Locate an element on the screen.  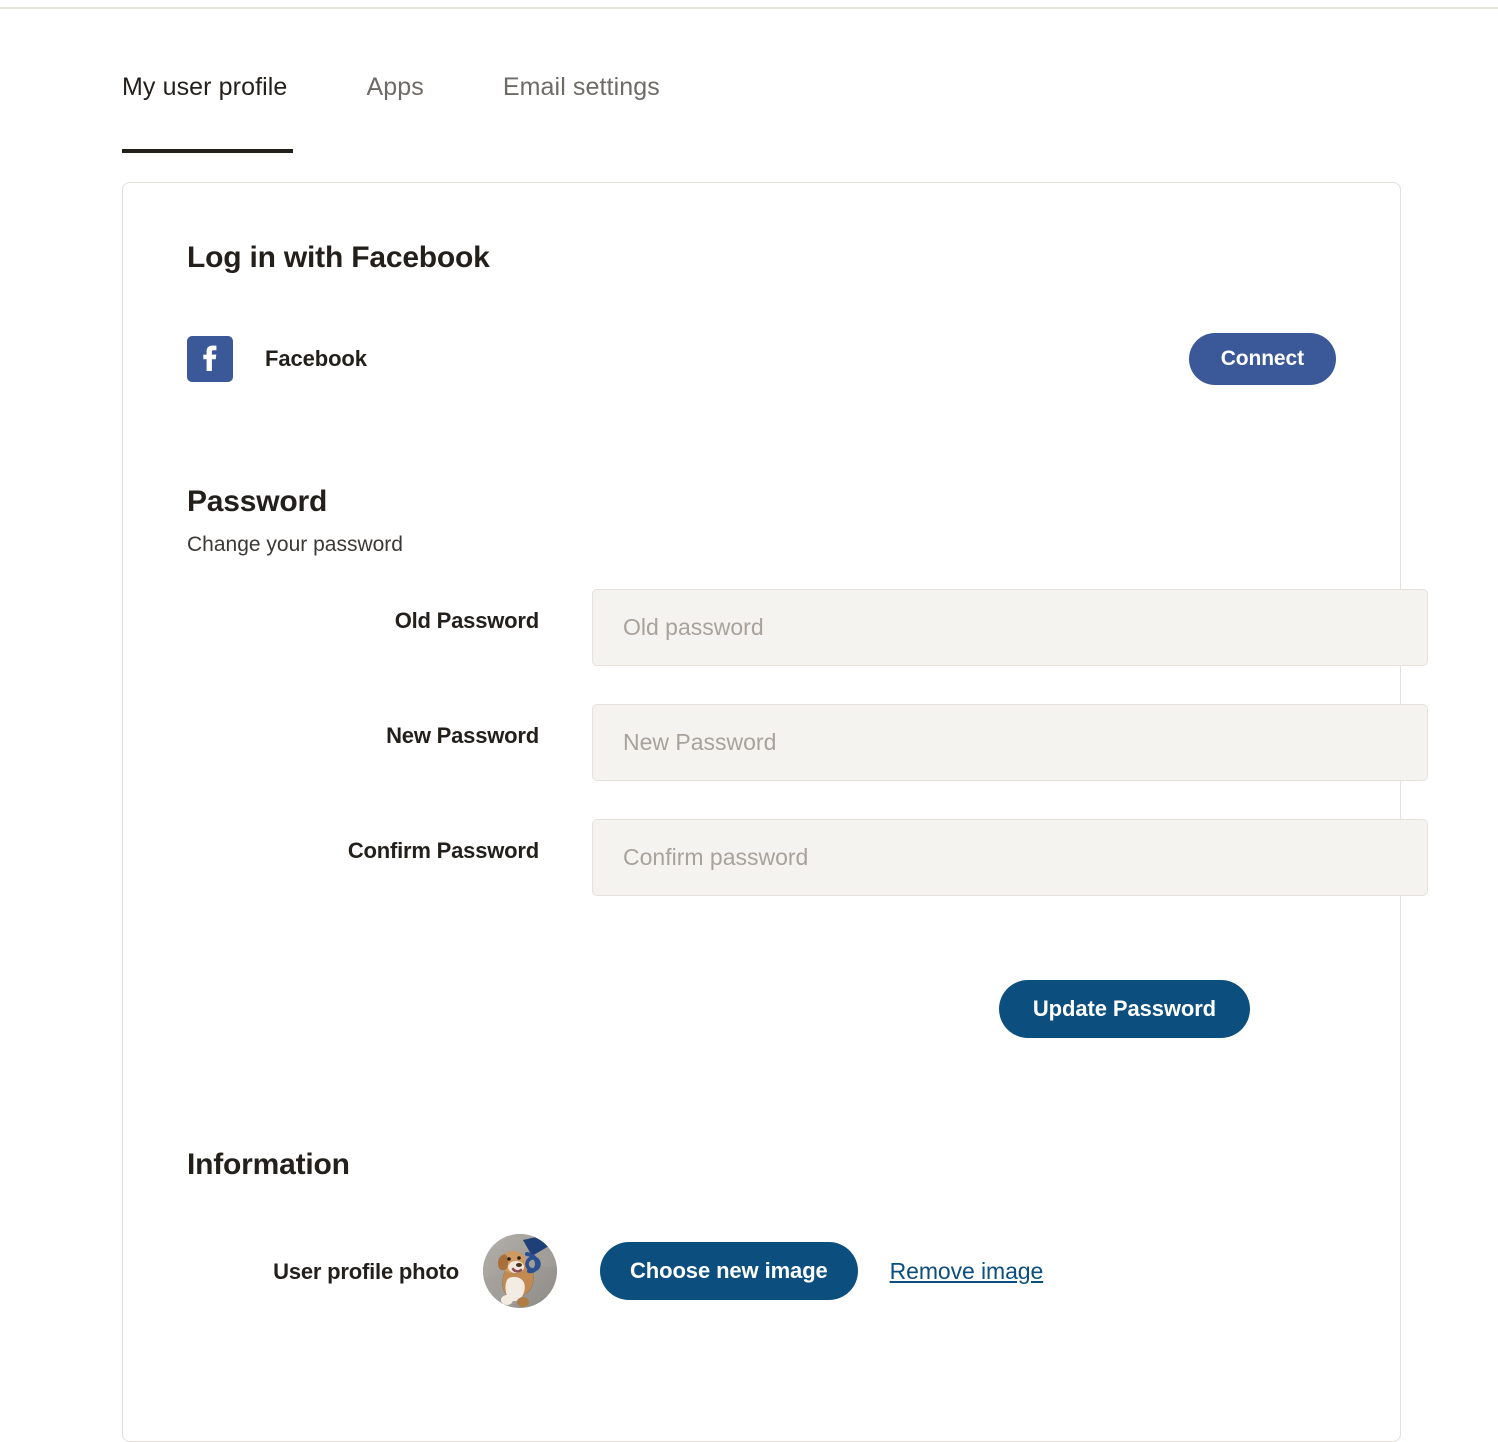
new-password-row: New Password is located at coordinates (807, 742).